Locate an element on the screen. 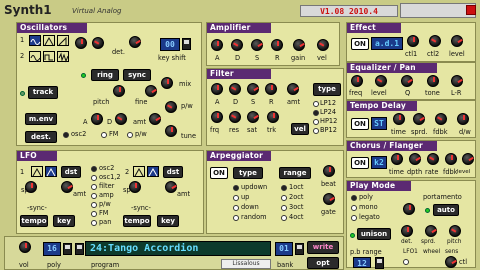 The height and width of the screenshot is (270, 480). osc1-tri-icon is located at coordinates (49, 40).